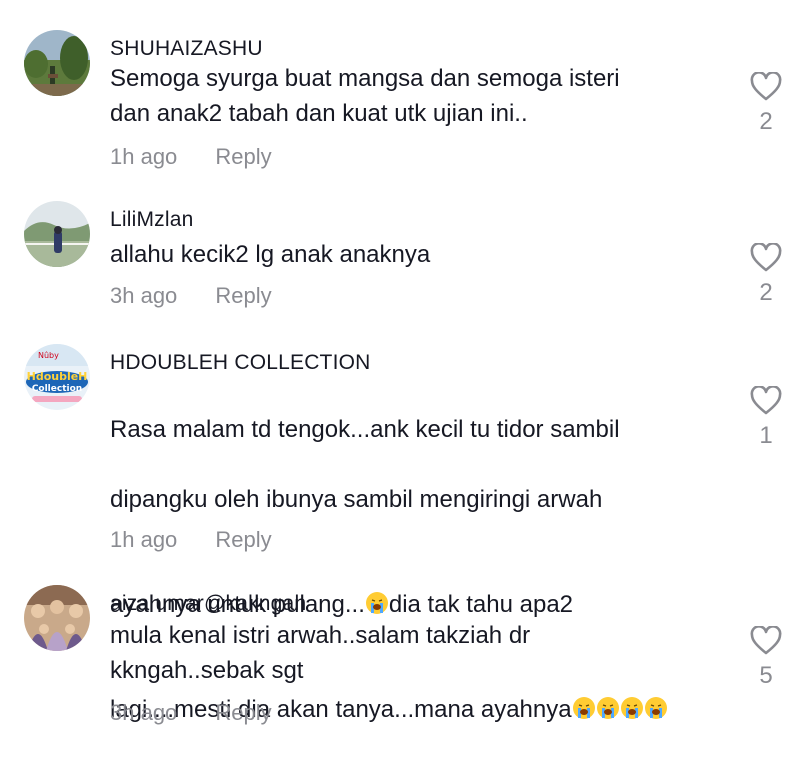 This screenshot has height=762, width=800. I want to click on svg-text: Collection, so click(57, 389).